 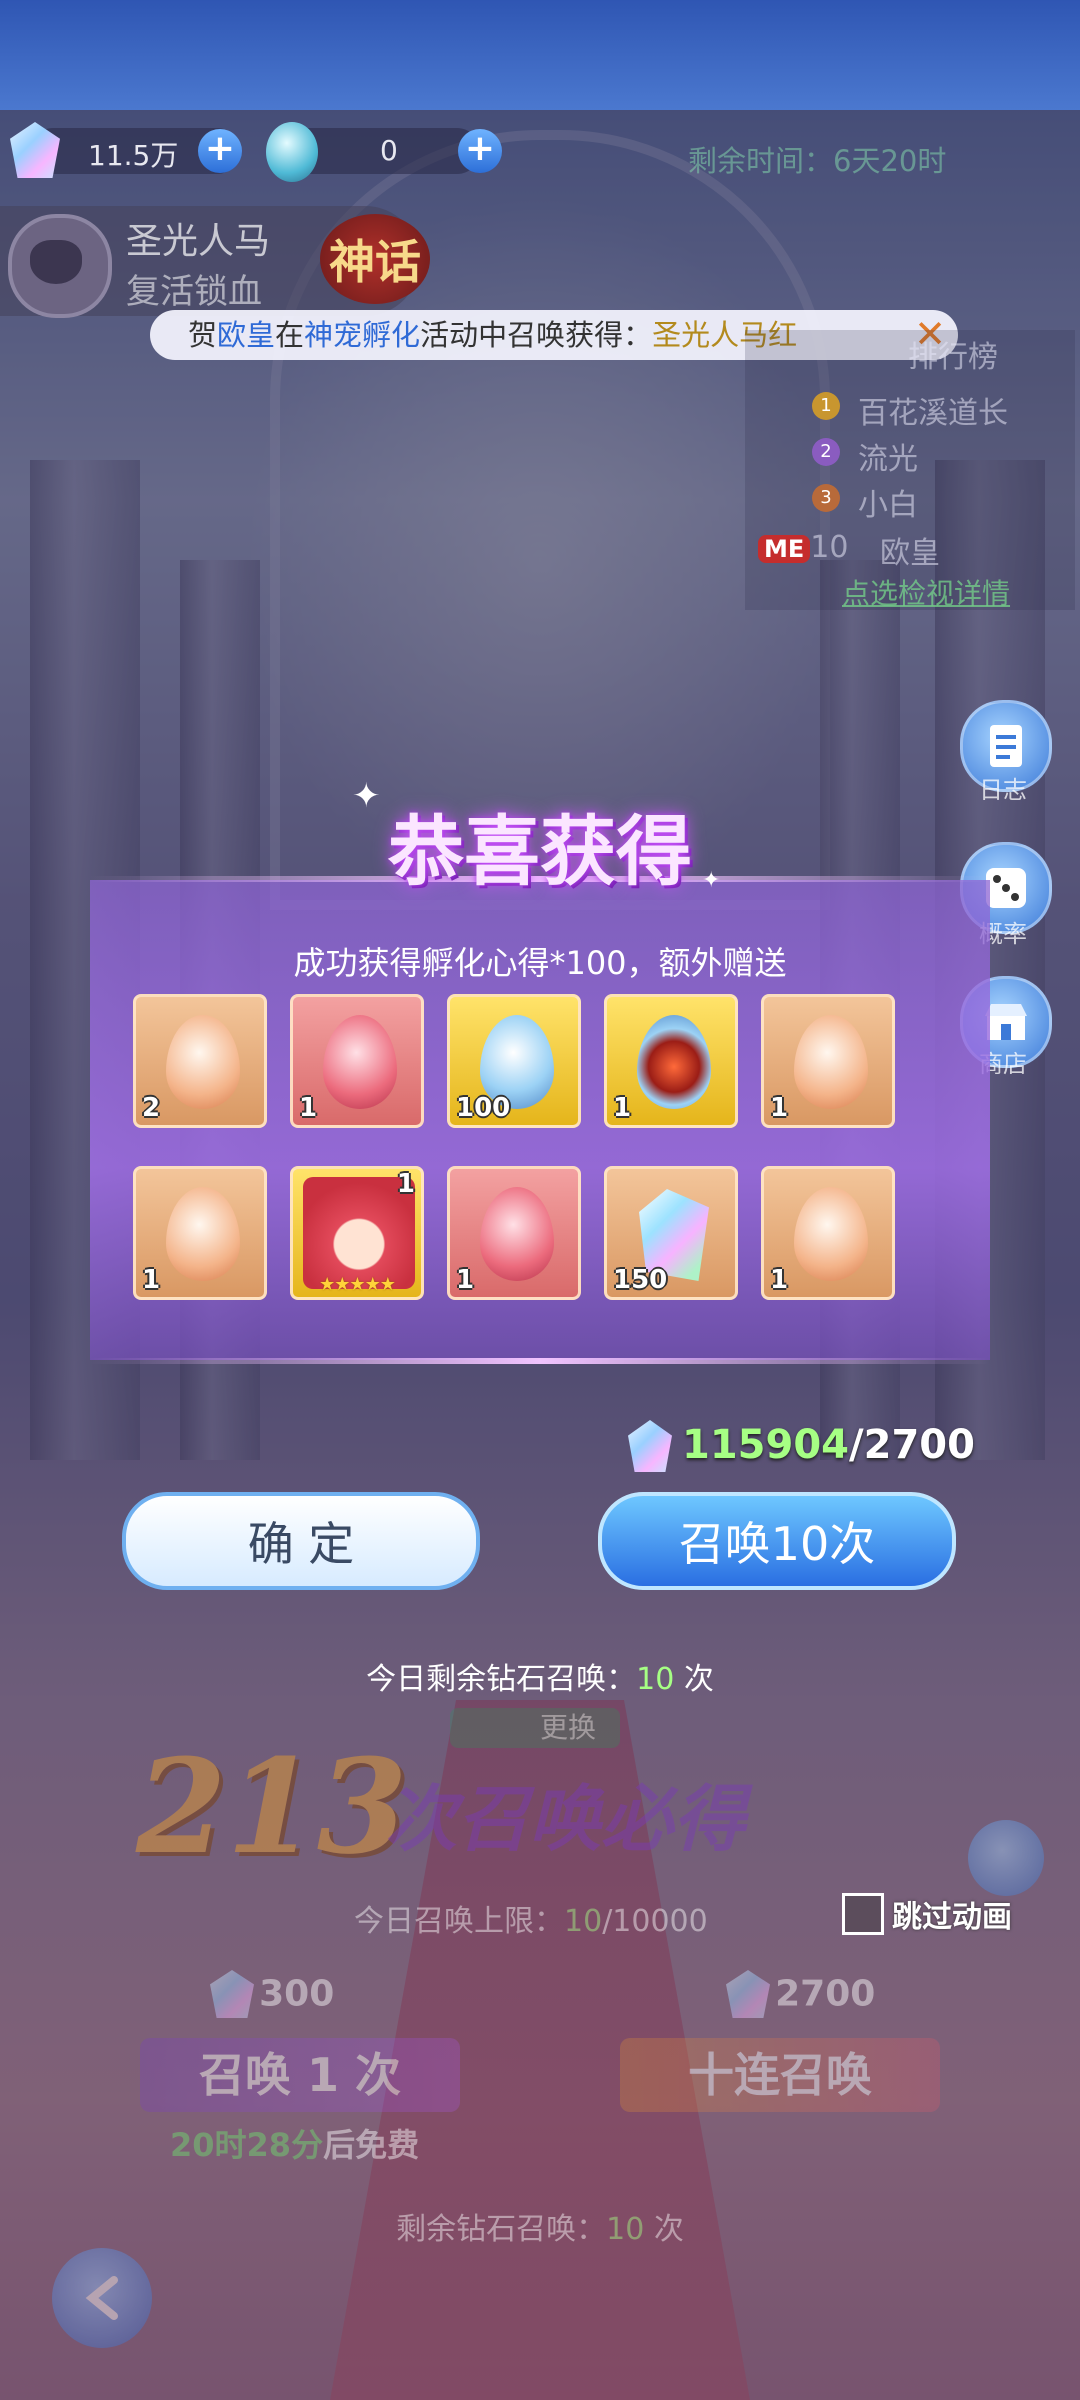 What do you see at coordinates (371, 2145) in the screenshot?
I see `free-summon-suffix: 后免费` at bounding box center [371, 2145].